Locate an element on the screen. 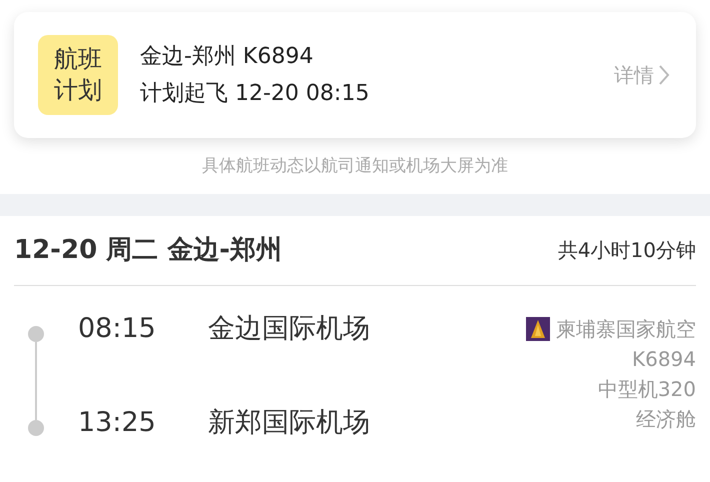  itinerary-title: 12-20 周二 金边-郑州 is located at coordinates (148, 250).